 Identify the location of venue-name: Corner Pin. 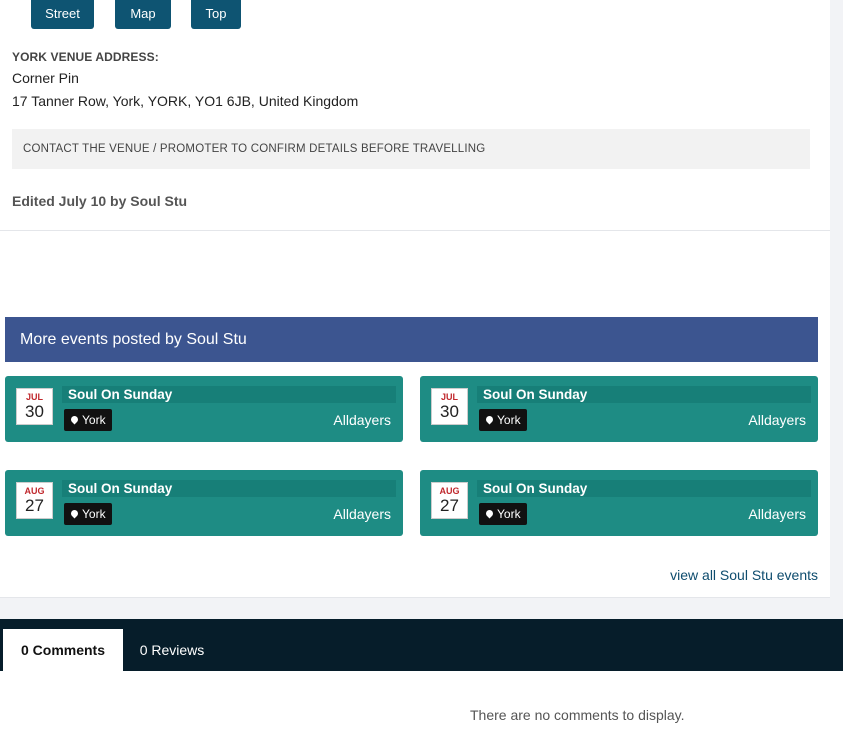
(45, 78).